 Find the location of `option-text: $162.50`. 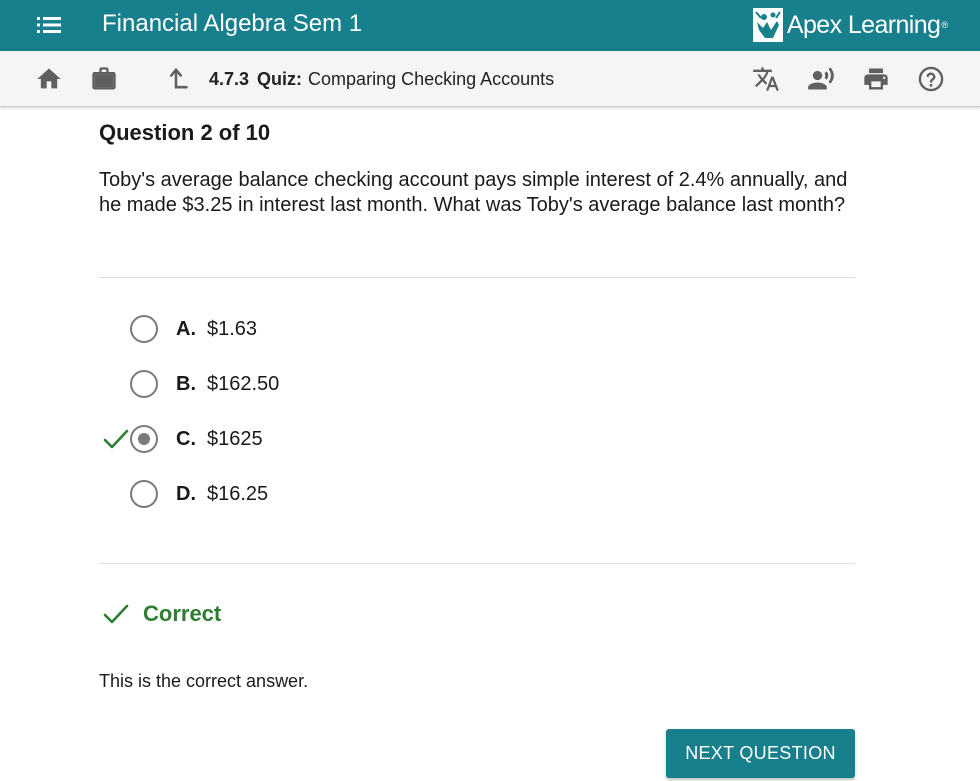

option-text: $162.50 is located at coordinates (243, 383).